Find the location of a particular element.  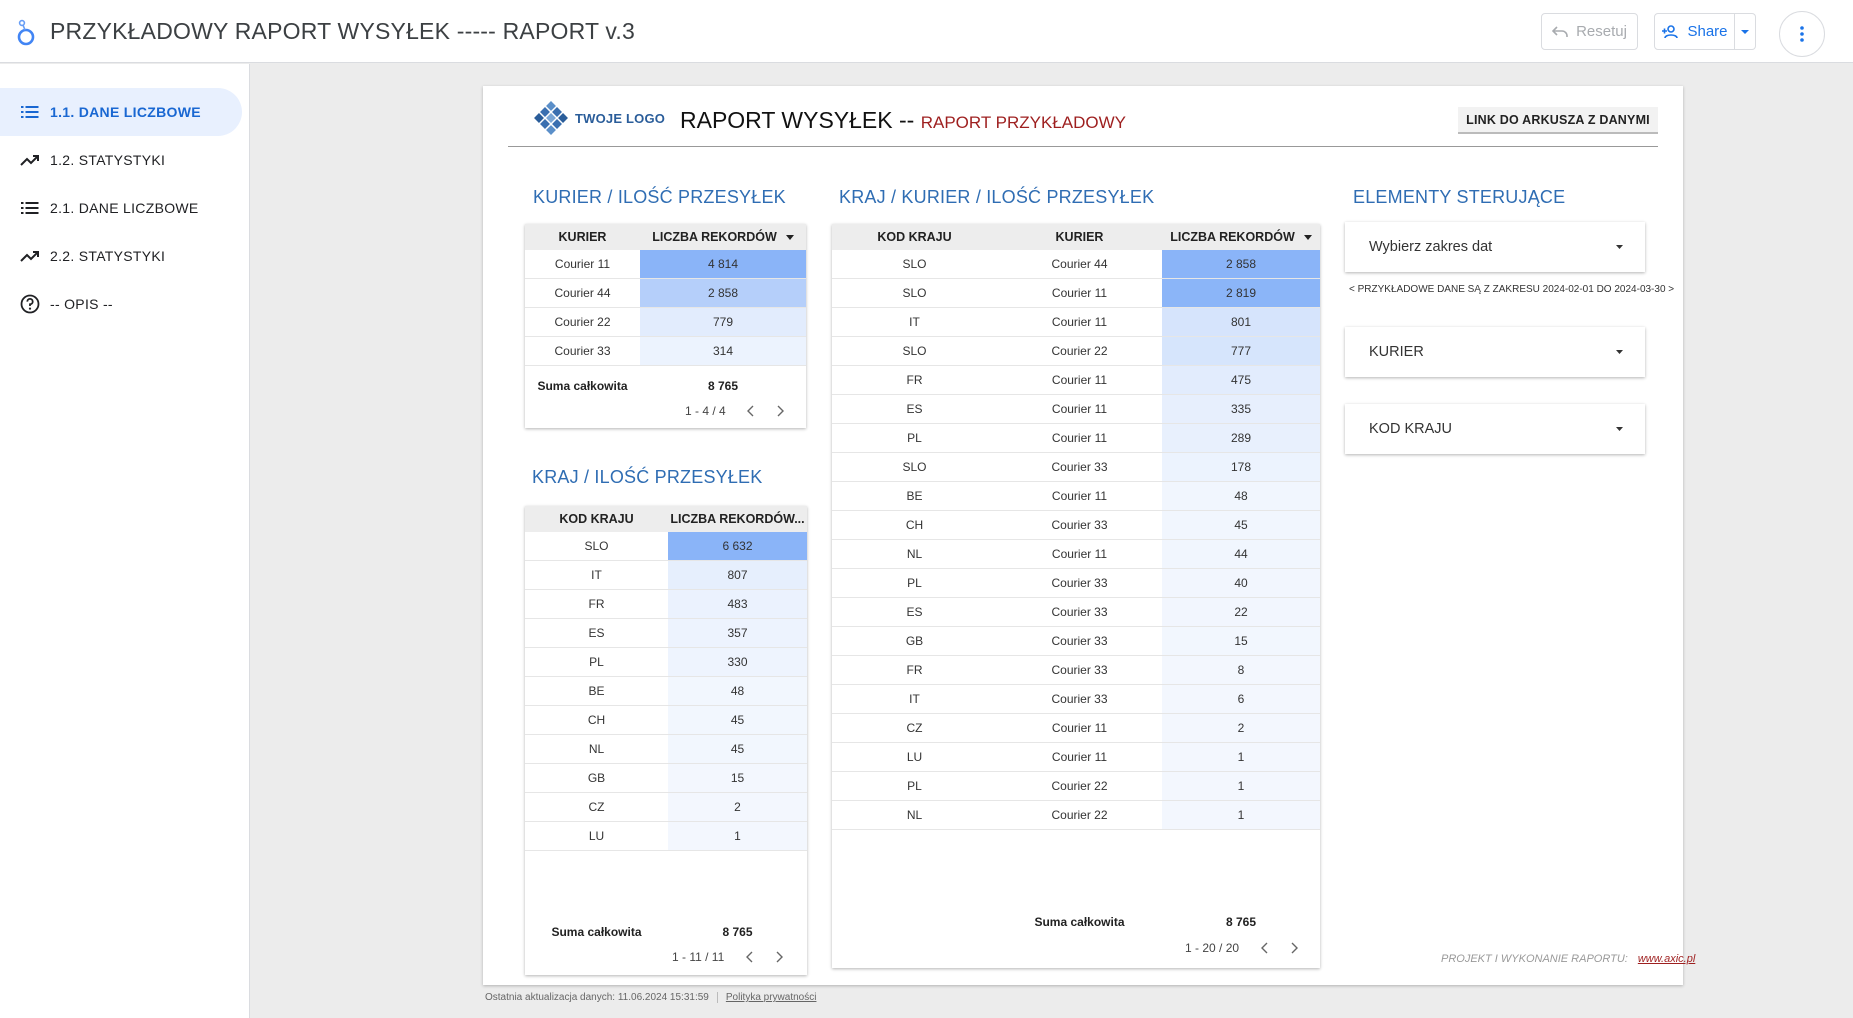

sidebar-item-2-1: 2.1. DANE LICZBOWE is located at coordinates (121, 208).